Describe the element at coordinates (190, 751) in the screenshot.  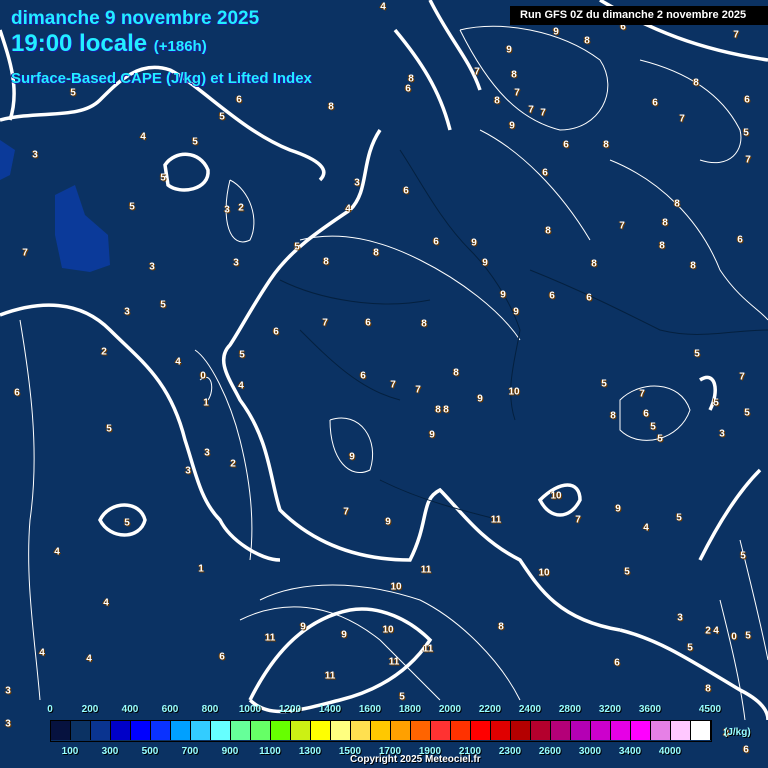
I see `colorbar-tick-bottom: 700` at that location.